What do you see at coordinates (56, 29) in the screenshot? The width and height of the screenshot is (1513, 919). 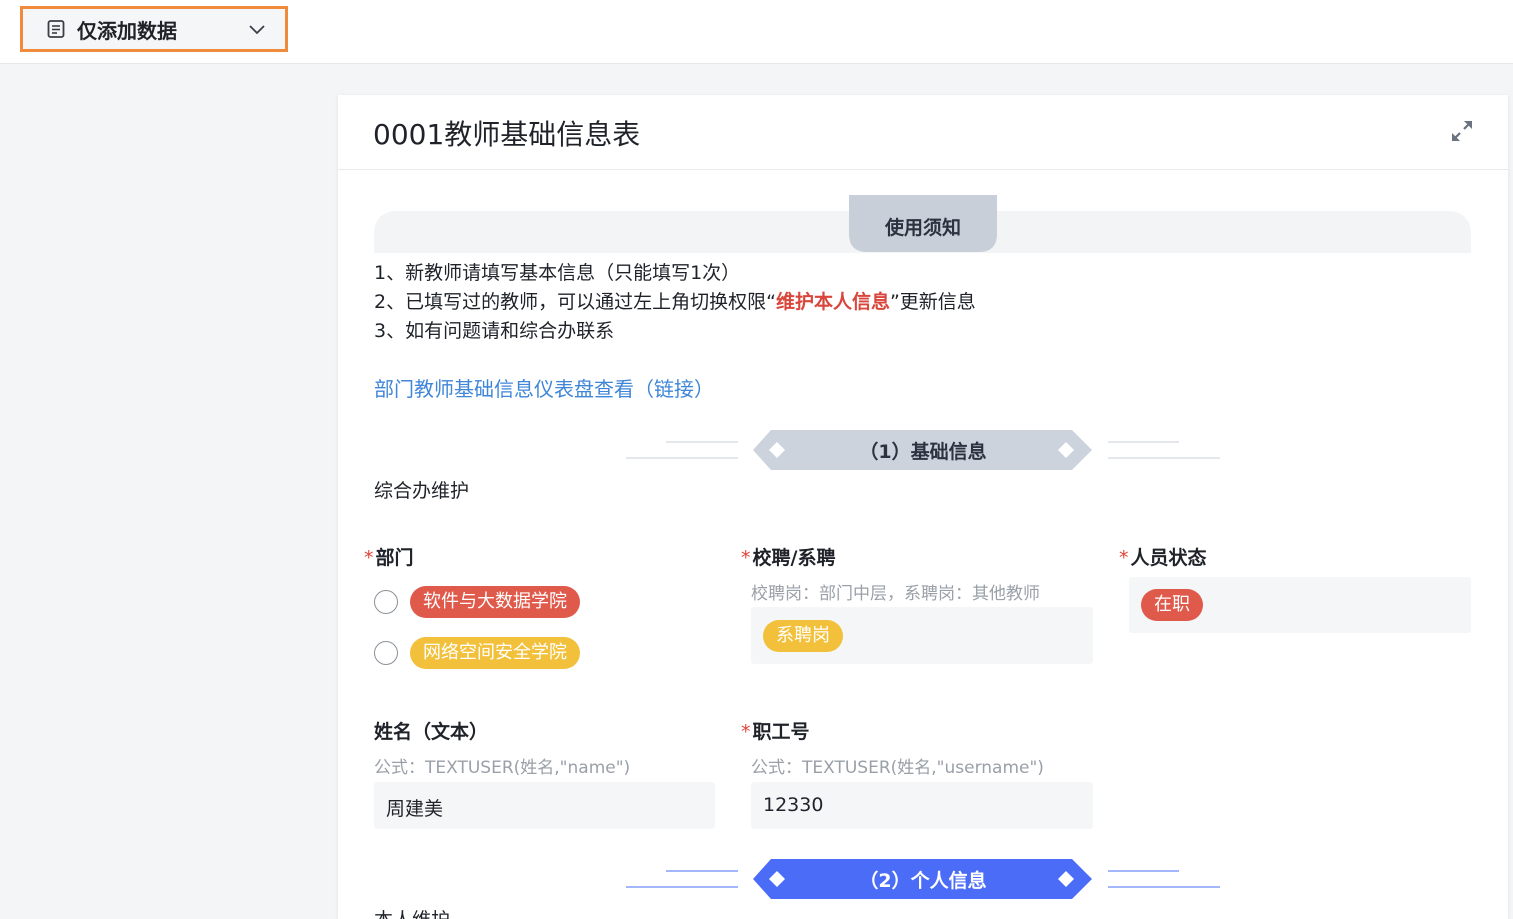 I see `document-icon` at bounding box center [56, 29].